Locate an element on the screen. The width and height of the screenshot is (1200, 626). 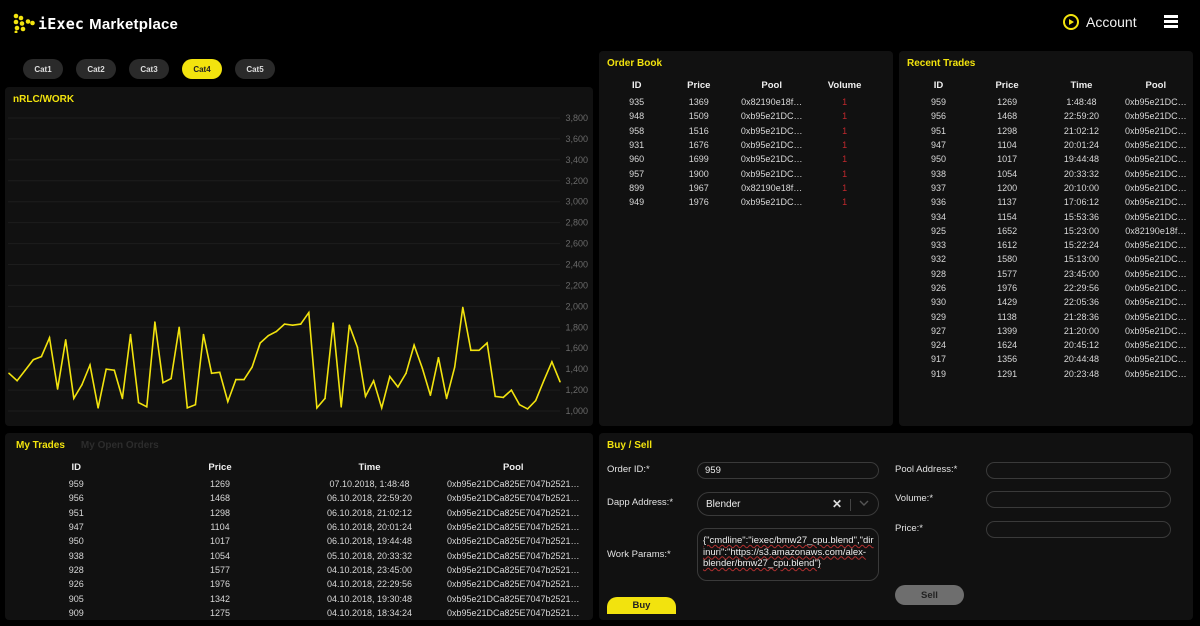
price-input is located at coordinates (1078, 529).